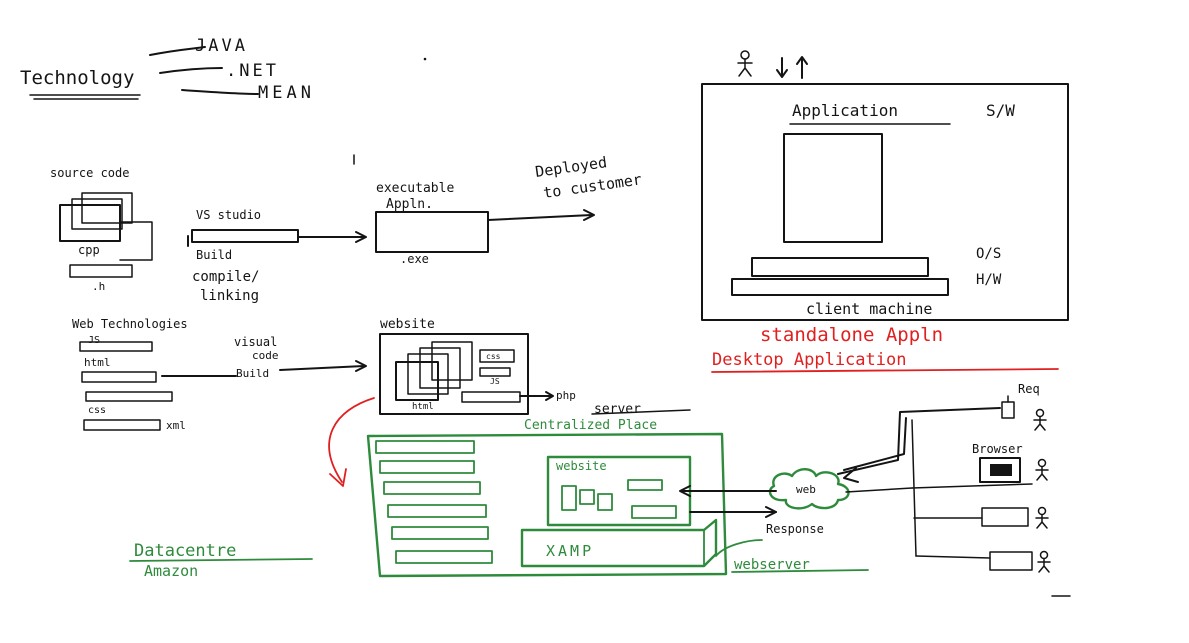 Image resolution: width=1189 pixels, height=643 pixels. Describe the element at coordinates (432, 232) in the screenshot. I see `executable-box` at that location.